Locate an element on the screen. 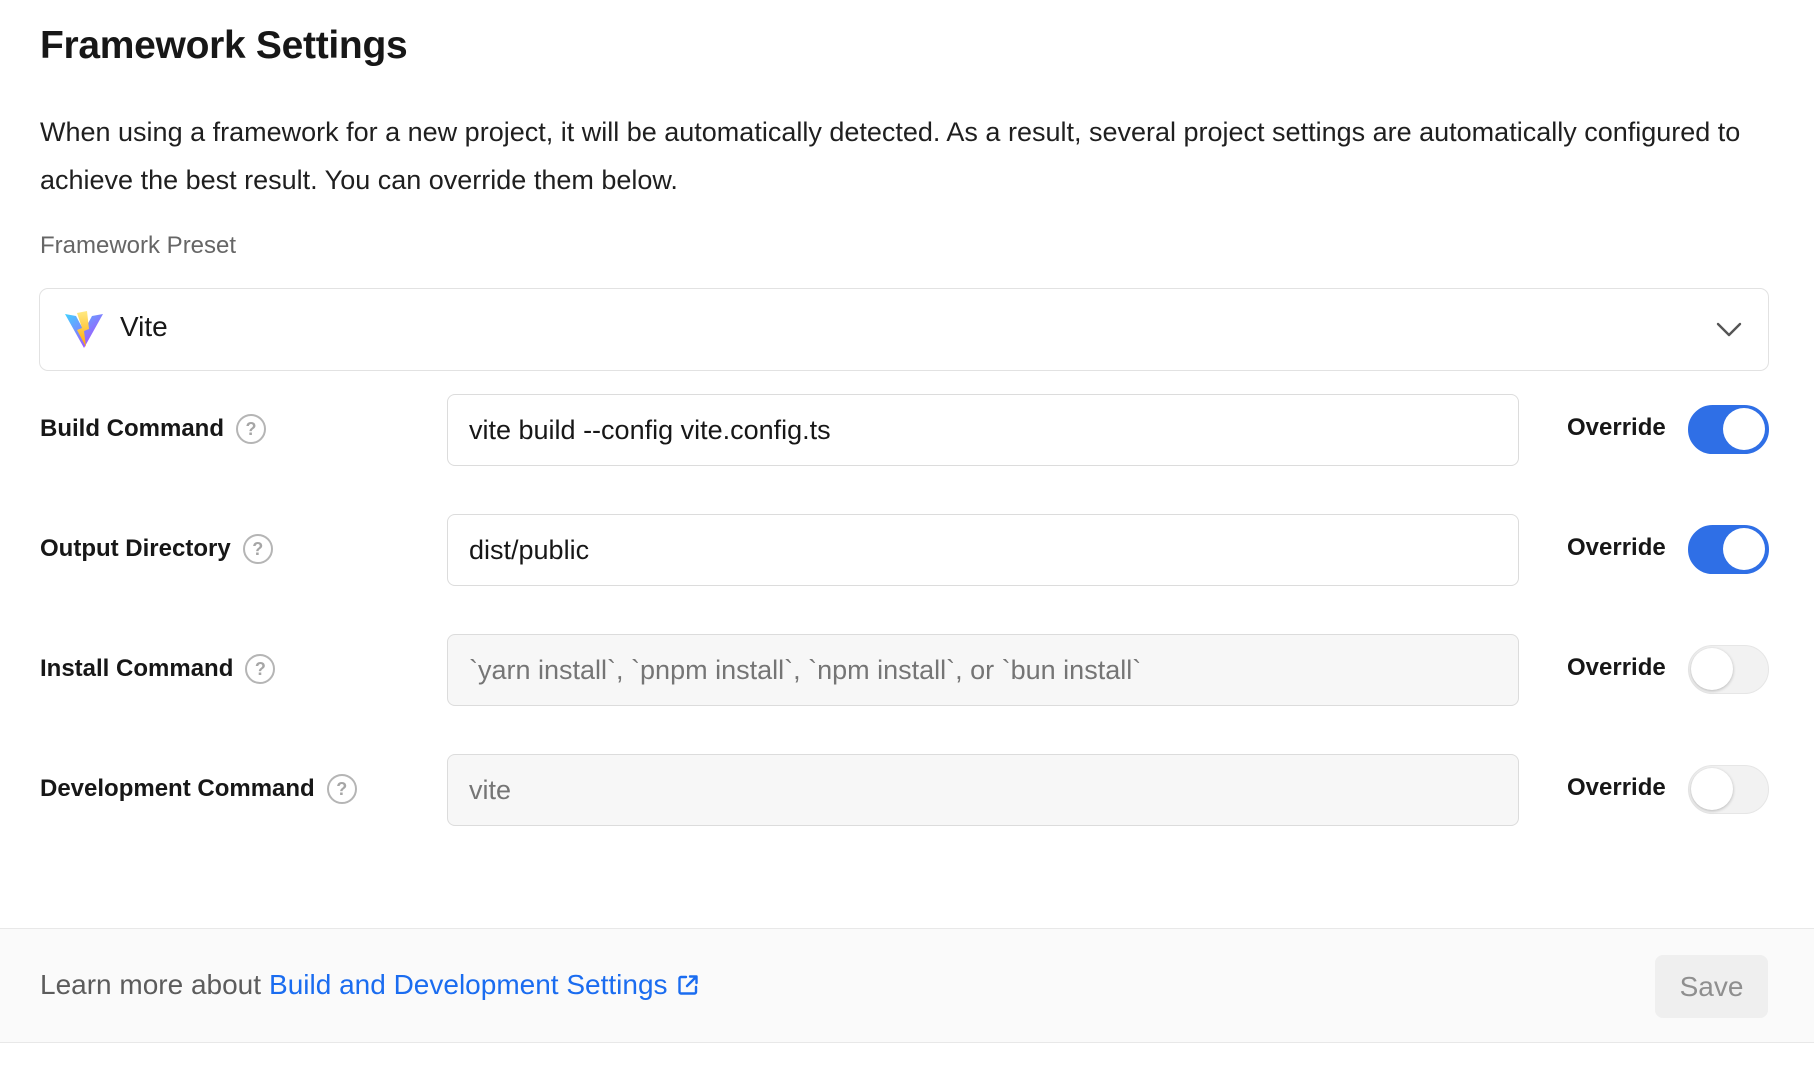 The width and height of the screenshot is (1814, 1081). chevron-down-icon is located at coordinates (1729, 329).